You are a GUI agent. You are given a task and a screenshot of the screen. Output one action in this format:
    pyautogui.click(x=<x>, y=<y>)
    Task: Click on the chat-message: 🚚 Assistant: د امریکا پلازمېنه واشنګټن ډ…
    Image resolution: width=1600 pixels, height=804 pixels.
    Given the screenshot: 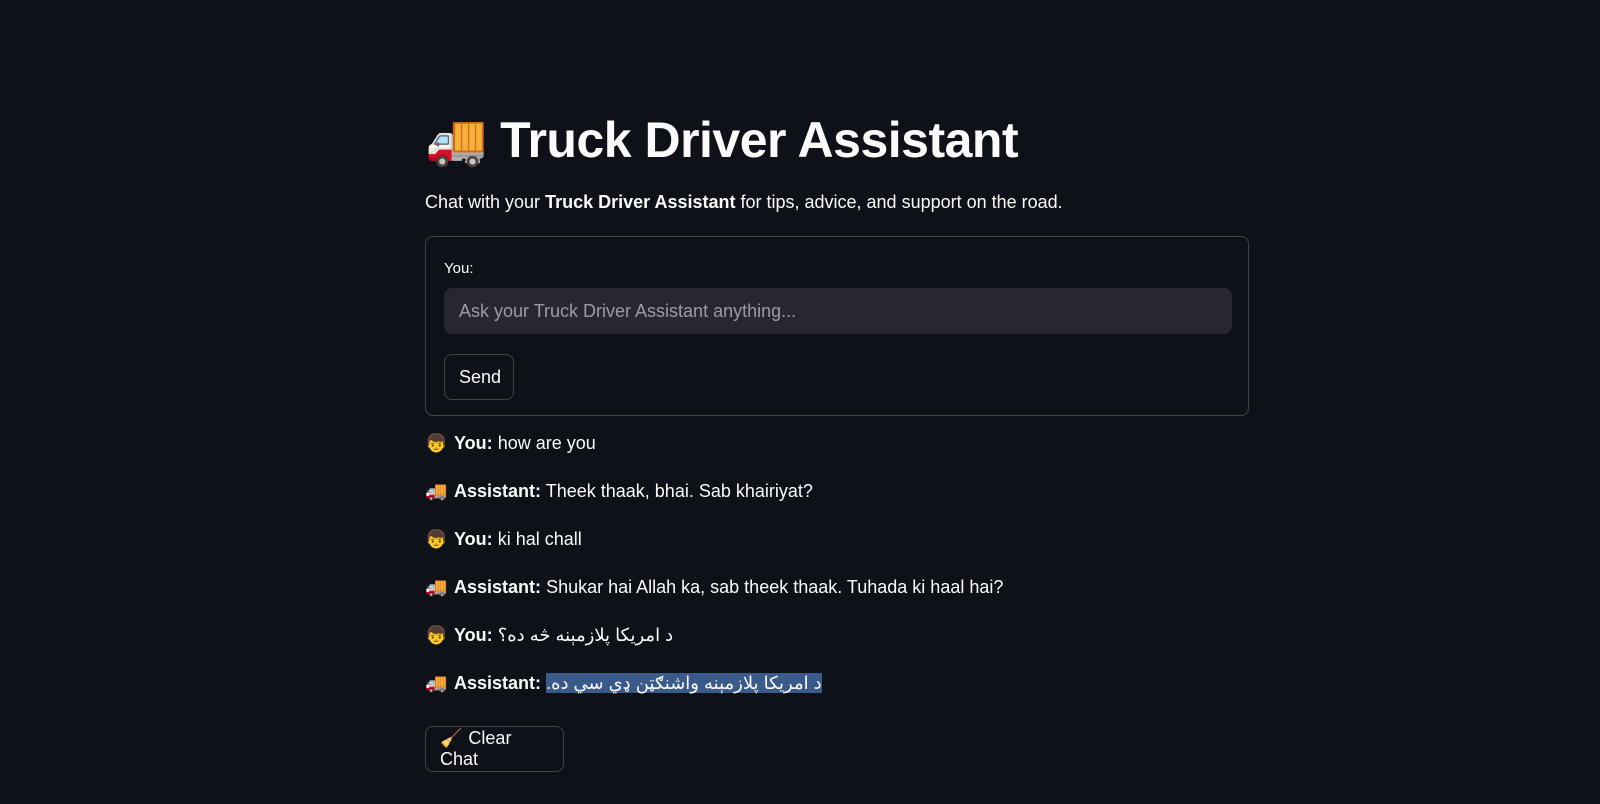 What is the action you would take?
    pyautogui.click(x=623, y=683)
    